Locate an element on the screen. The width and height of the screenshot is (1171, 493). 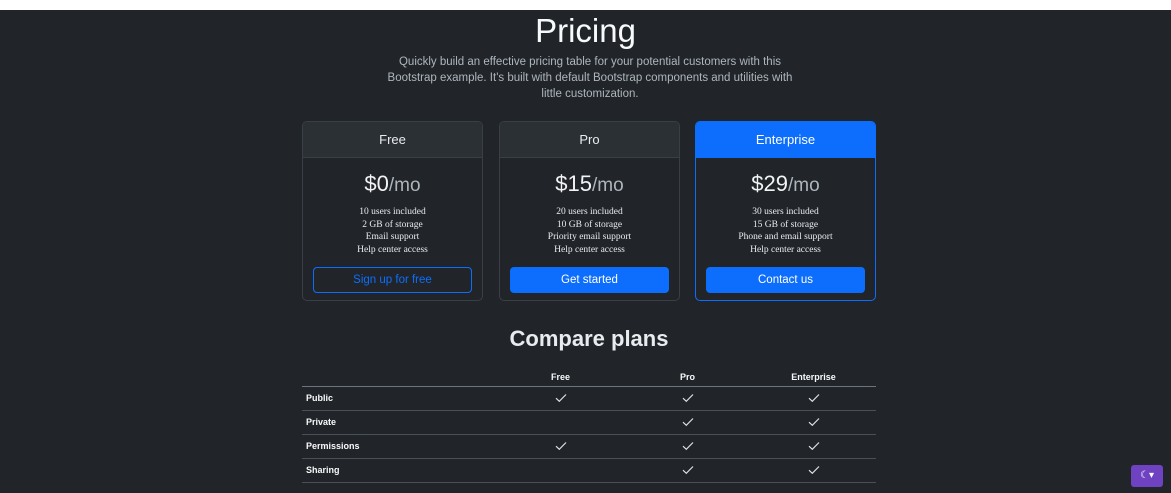
feature-label: Permissions is located at coordinates (399, 446).